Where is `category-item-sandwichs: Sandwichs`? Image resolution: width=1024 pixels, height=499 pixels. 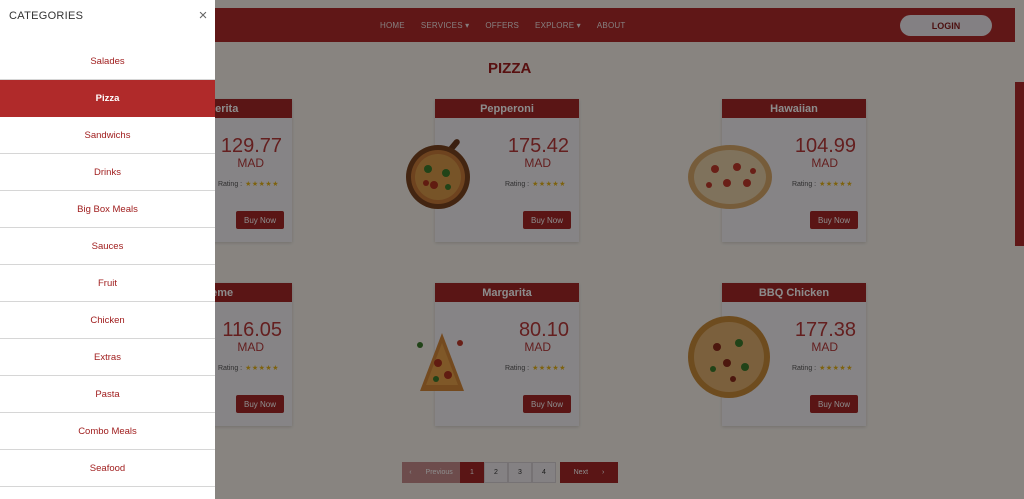 category-item-sandwichs: Sandwichs is located at coordinates (107, 135).